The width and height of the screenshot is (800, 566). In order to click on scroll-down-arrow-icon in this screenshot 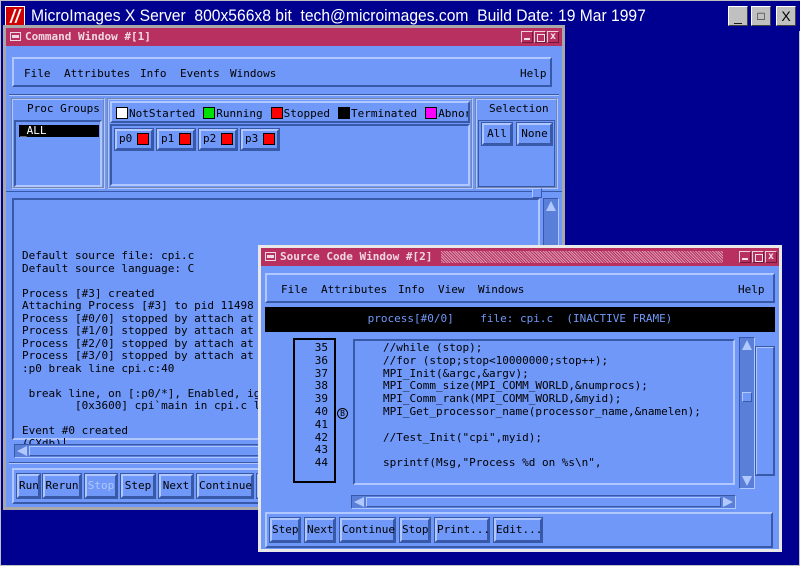, I will do `click(747, 481)`.